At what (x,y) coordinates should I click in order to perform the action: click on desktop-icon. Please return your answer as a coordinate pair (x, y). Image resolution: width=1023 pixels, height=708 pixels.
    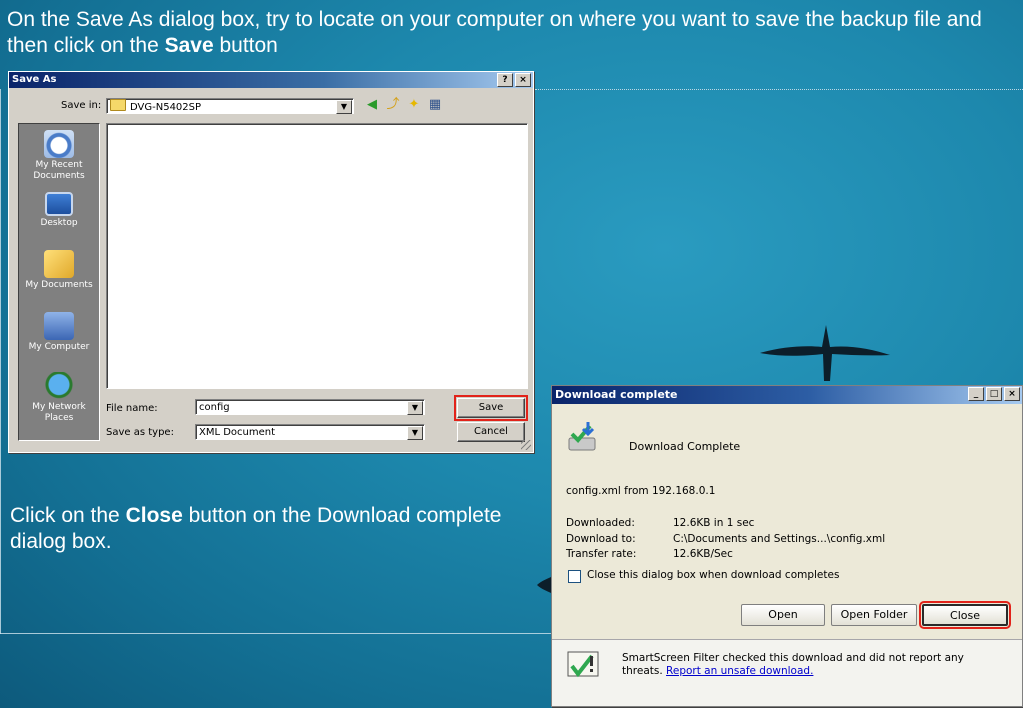
    Looking at the image, I should click on (59, 204).